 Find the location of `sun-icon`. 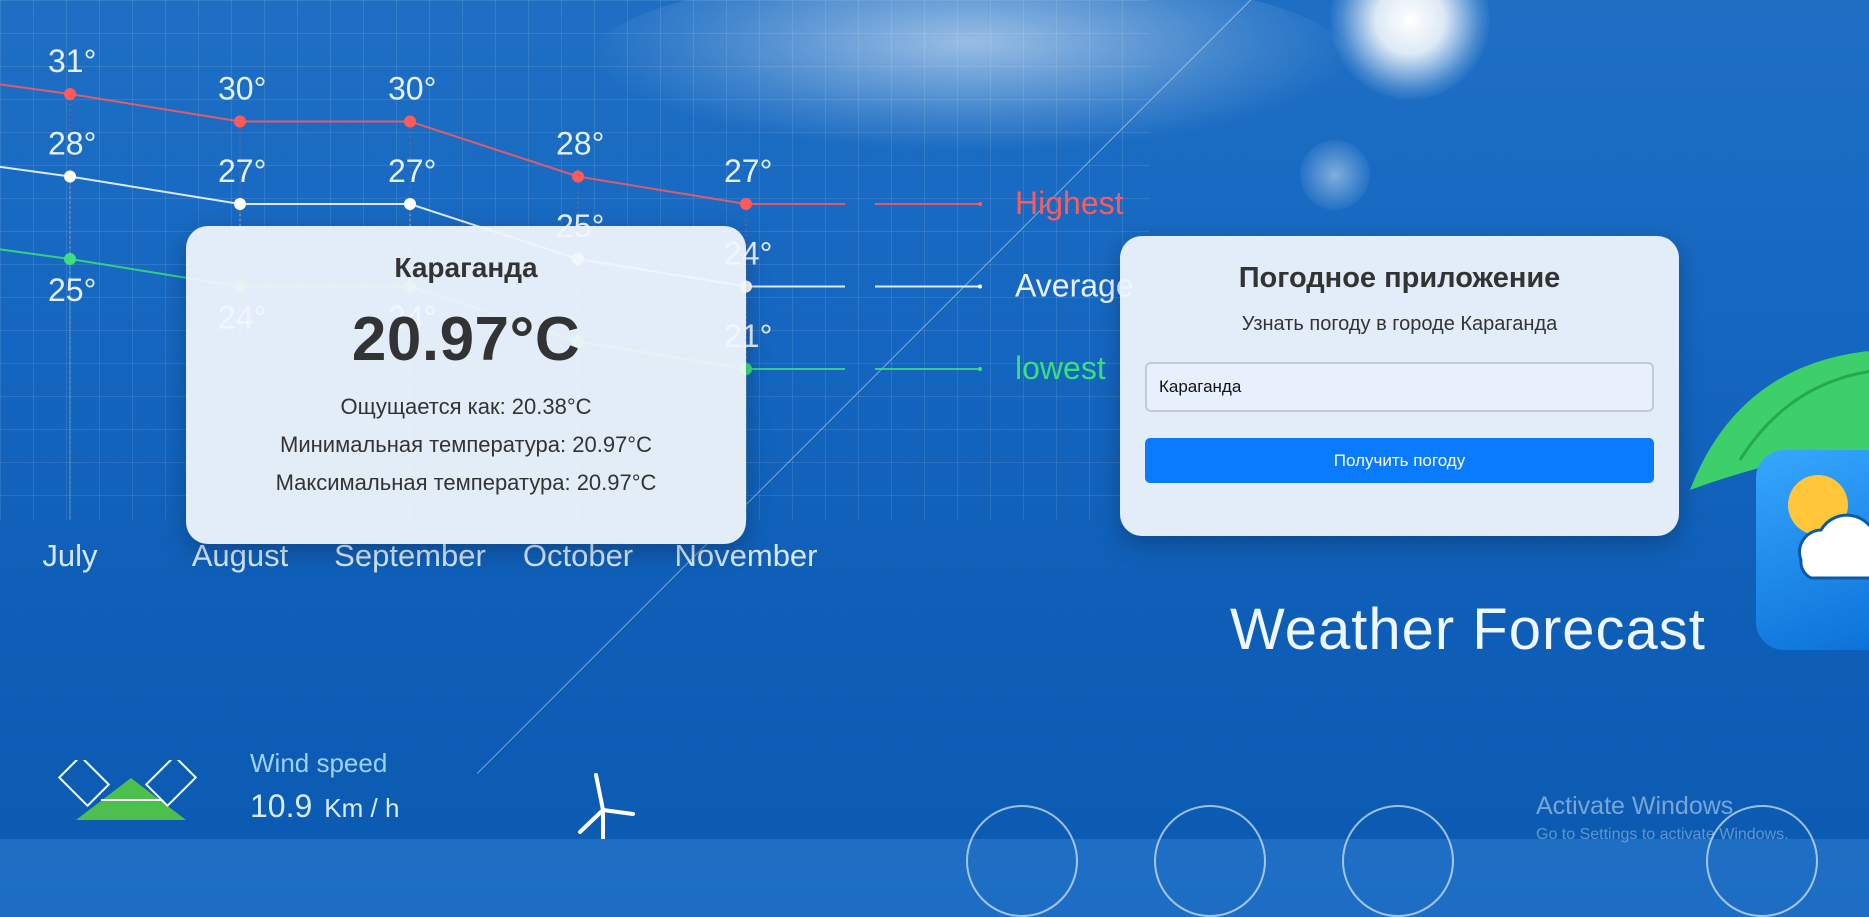

sun-icon is located at coordinates (1398, 861).